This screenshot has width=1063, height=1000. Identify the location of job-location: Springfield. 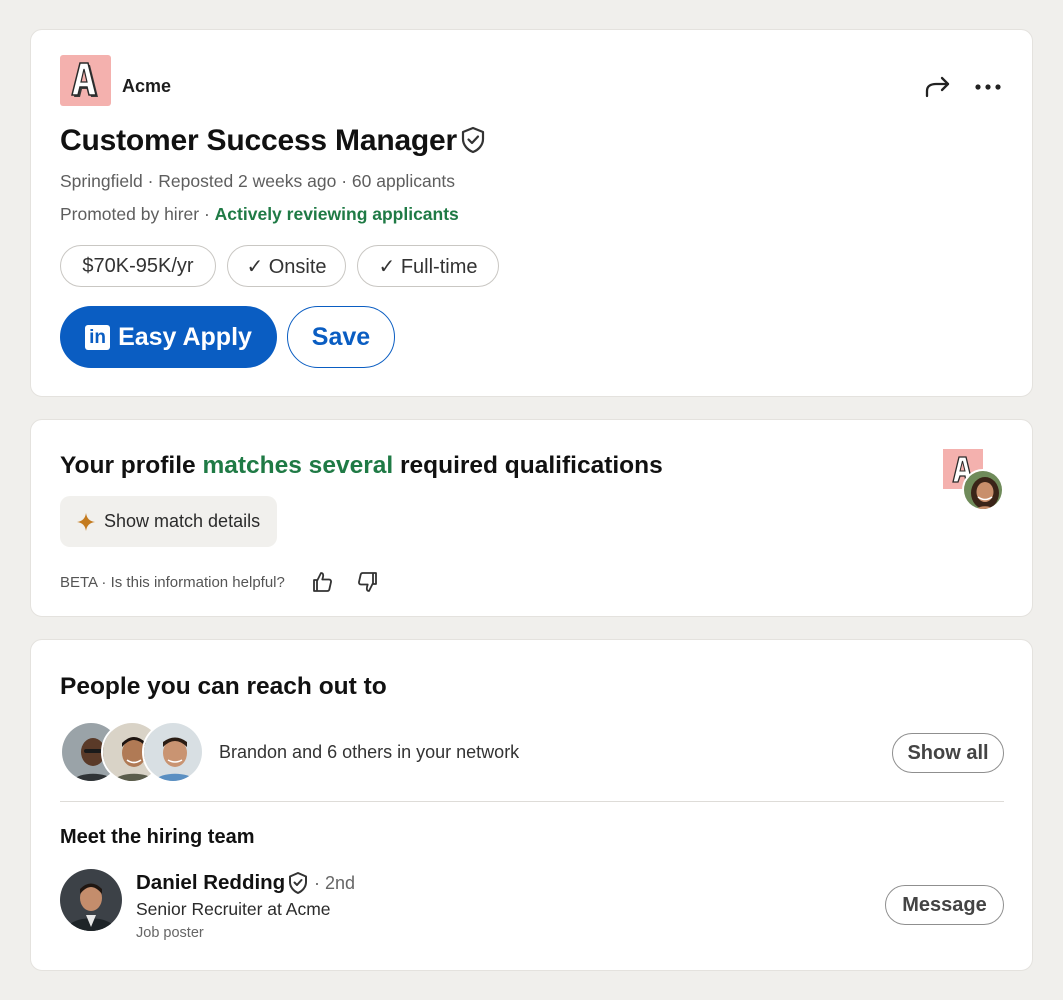
(101, 181).